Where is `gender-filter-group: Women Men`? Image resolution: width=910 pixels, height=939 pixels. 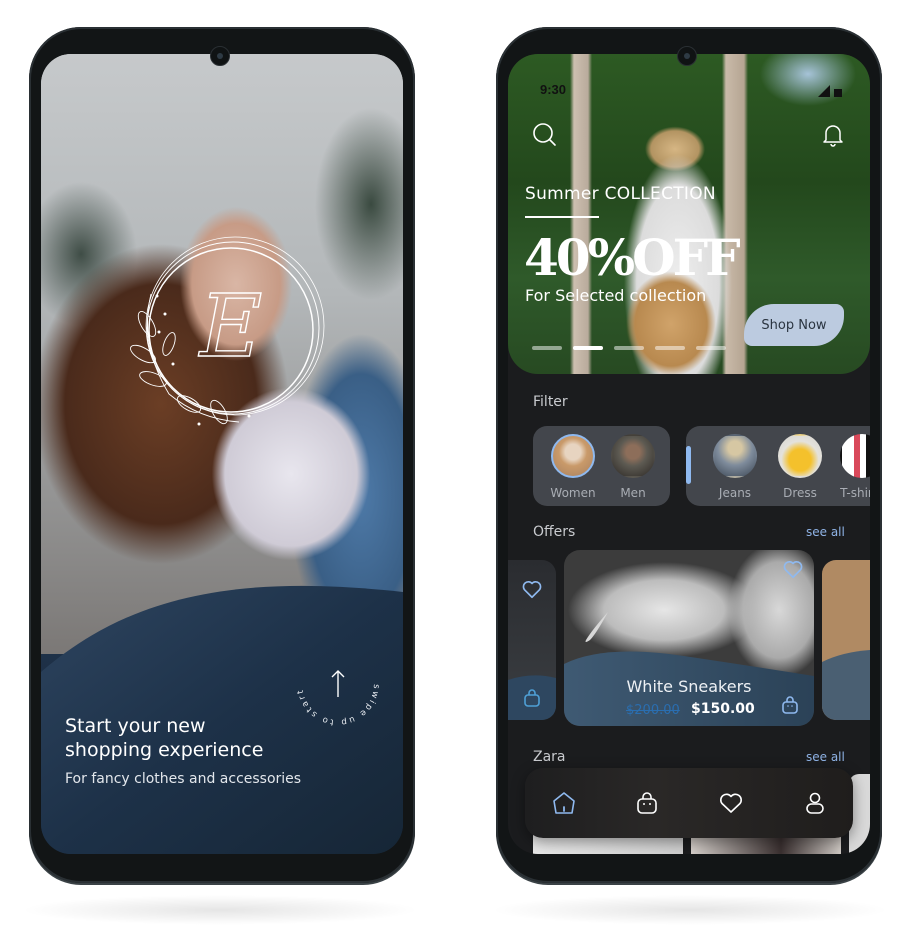
gender-filter-group: Women Men is located at coordinates (601, 466).